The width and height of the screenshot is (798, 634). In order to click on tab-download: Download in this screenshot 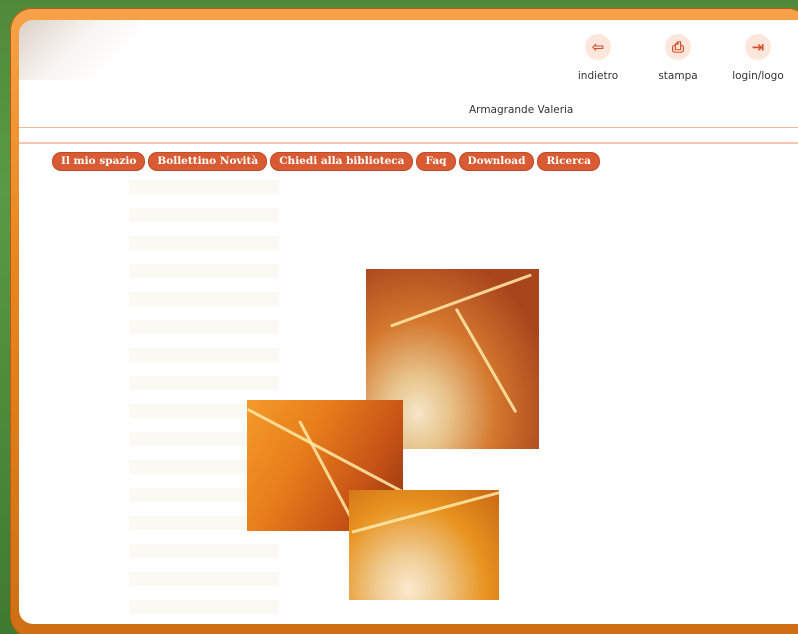, I will do `click(496, 161)`.